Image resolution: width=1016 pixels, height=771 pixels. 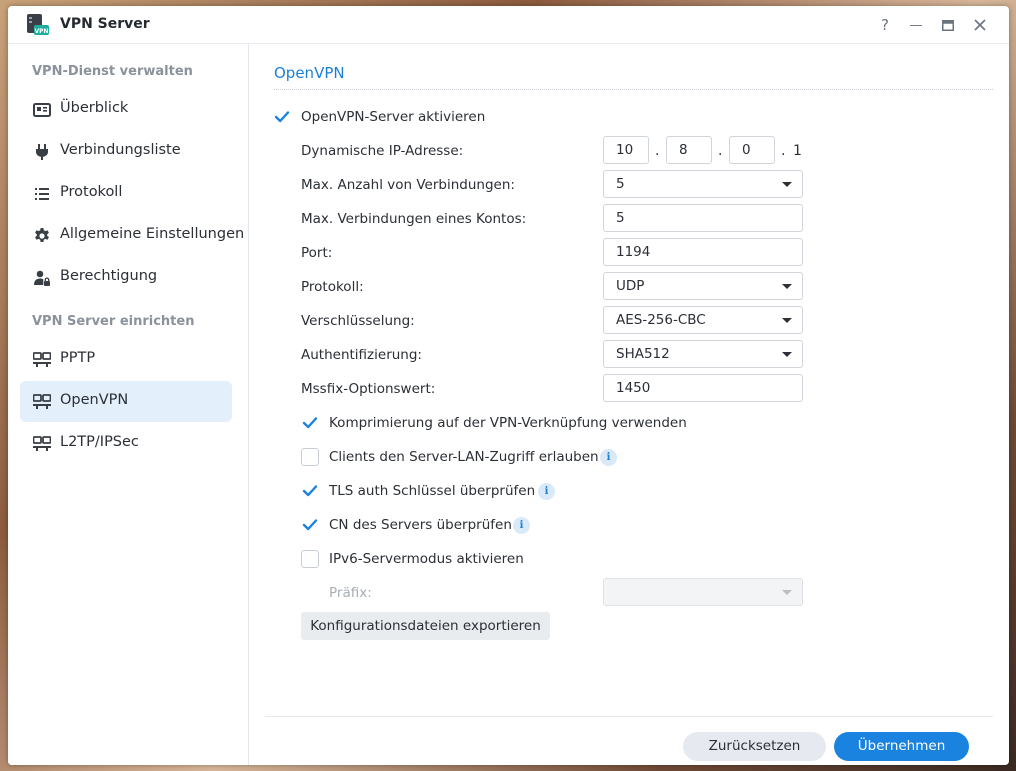 What do you see at coordinates (368, 389) in the screenshot?
I see `mssfix-label: Mssfix-Optionswert:` at bounding box center [368, 389].